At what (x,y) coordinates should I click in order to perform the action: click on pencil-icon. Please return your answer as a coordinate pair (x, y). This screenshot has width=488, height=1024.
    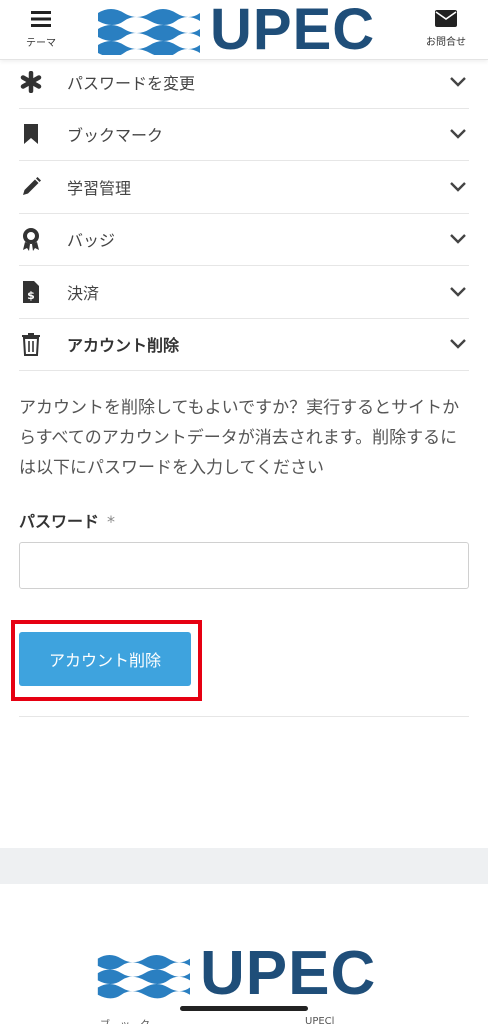
    Looking at the image, I should click on (31, 187).